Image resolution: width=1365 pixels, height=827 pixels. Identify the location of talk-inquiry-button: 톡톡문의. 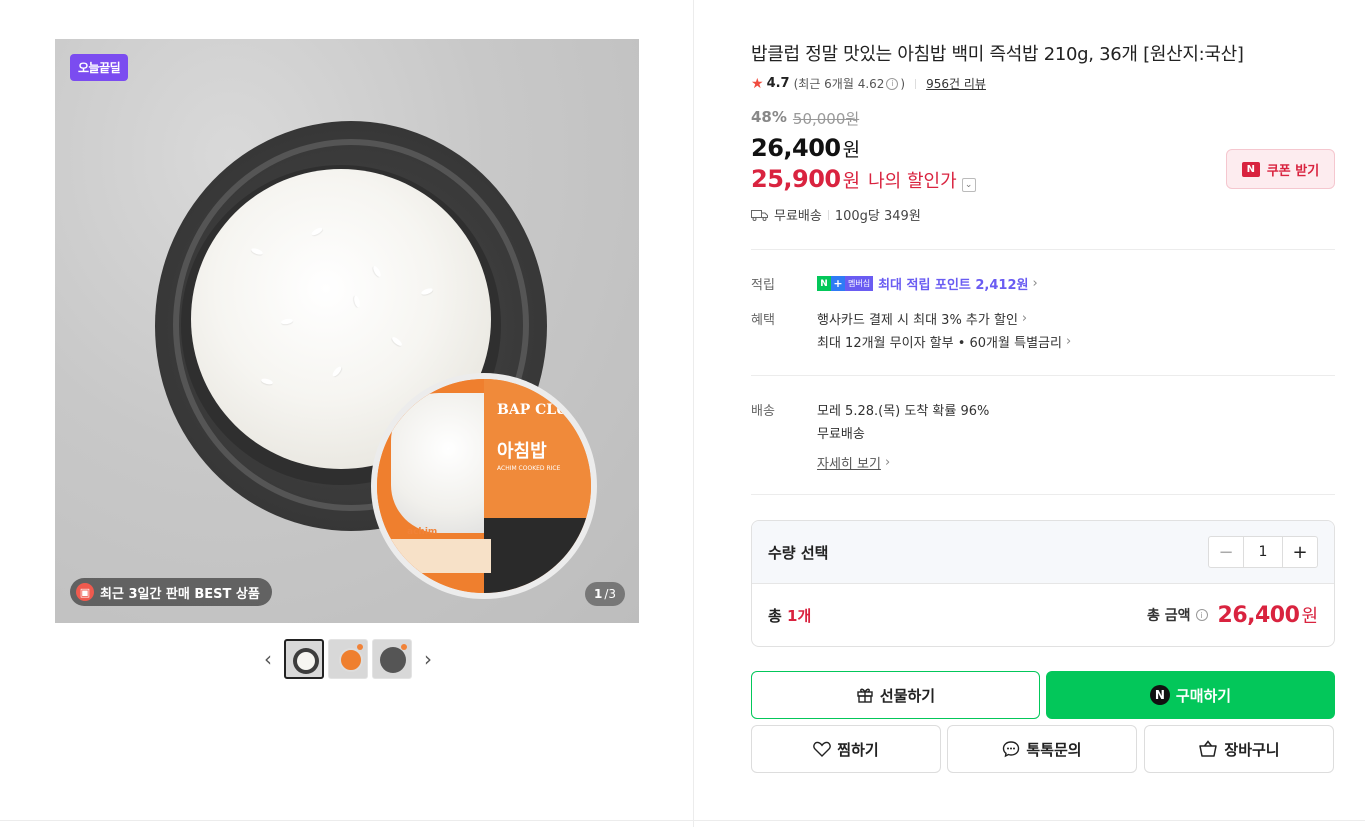
(1042, 749).